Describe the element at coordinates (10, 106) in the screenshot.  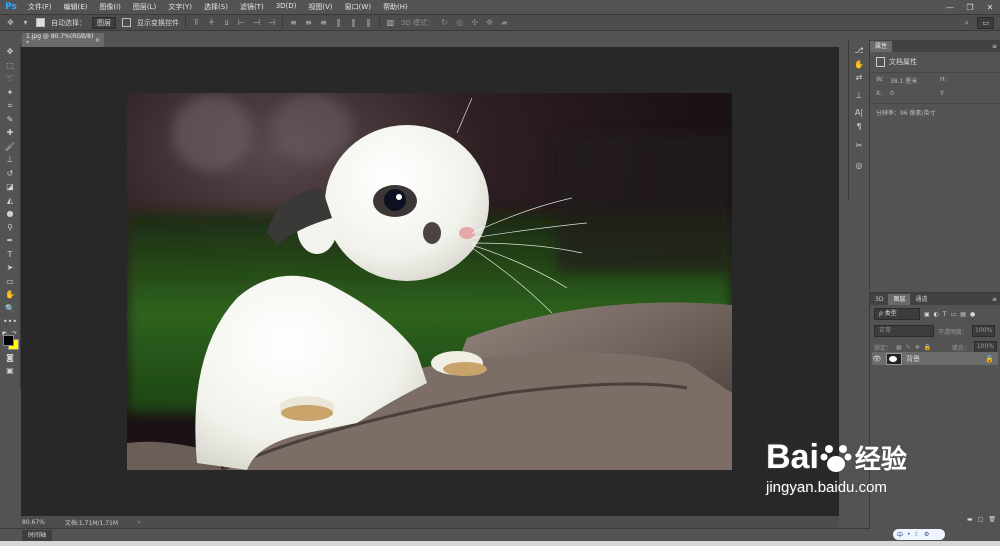
I see `crop-tool-icon: ⌗` at that location.